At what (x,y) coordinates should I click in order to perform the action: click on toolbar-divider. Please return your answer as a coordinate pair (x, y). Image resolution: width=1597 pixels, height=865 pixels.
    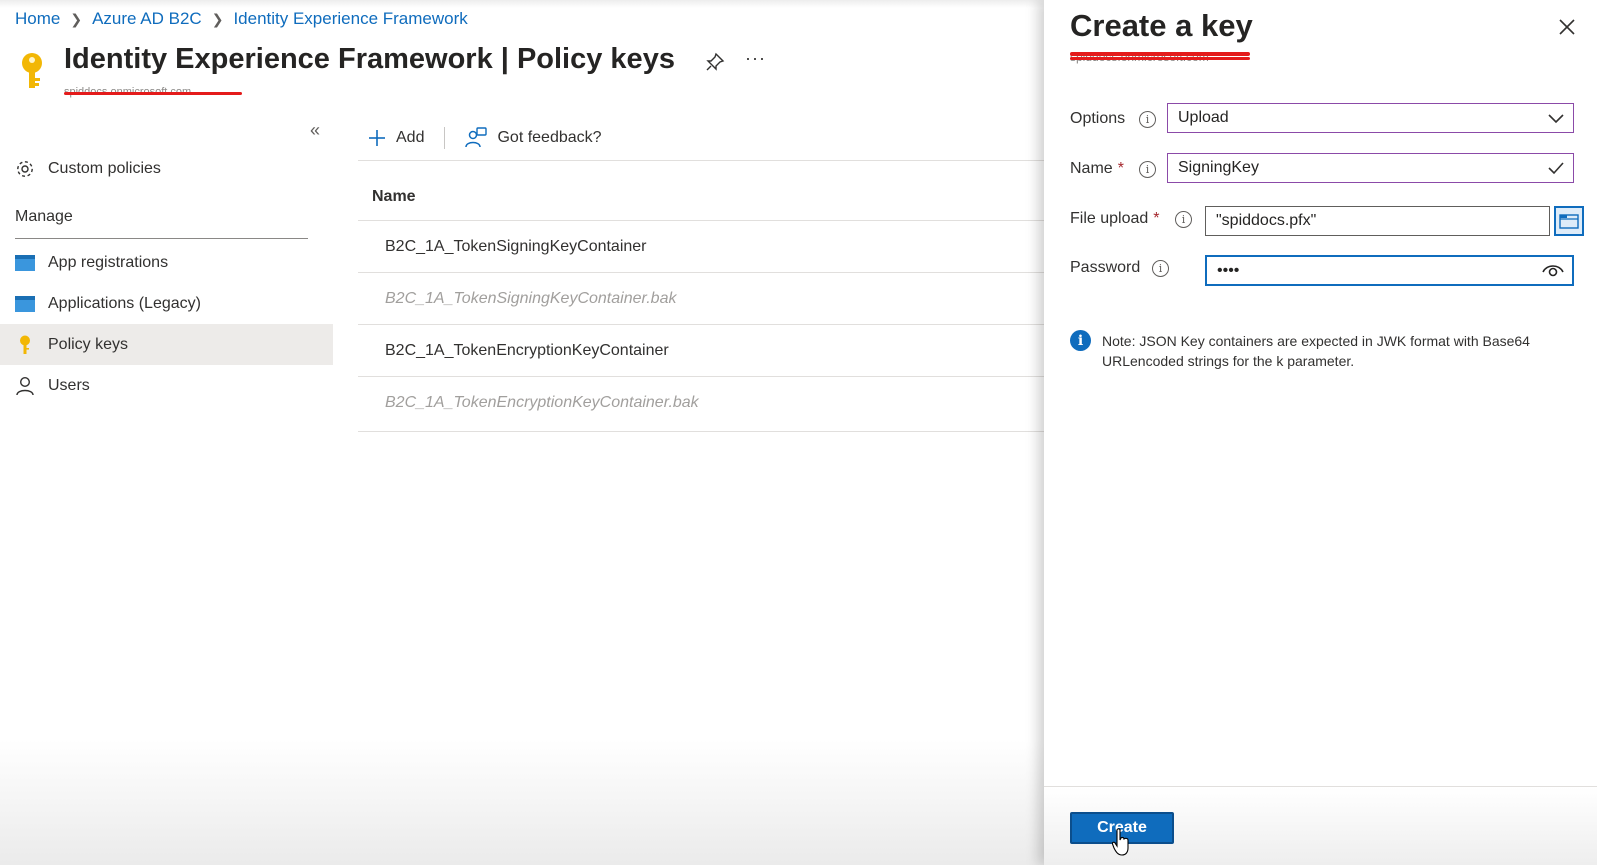
    Looking at the image, I should click on (445, 138).